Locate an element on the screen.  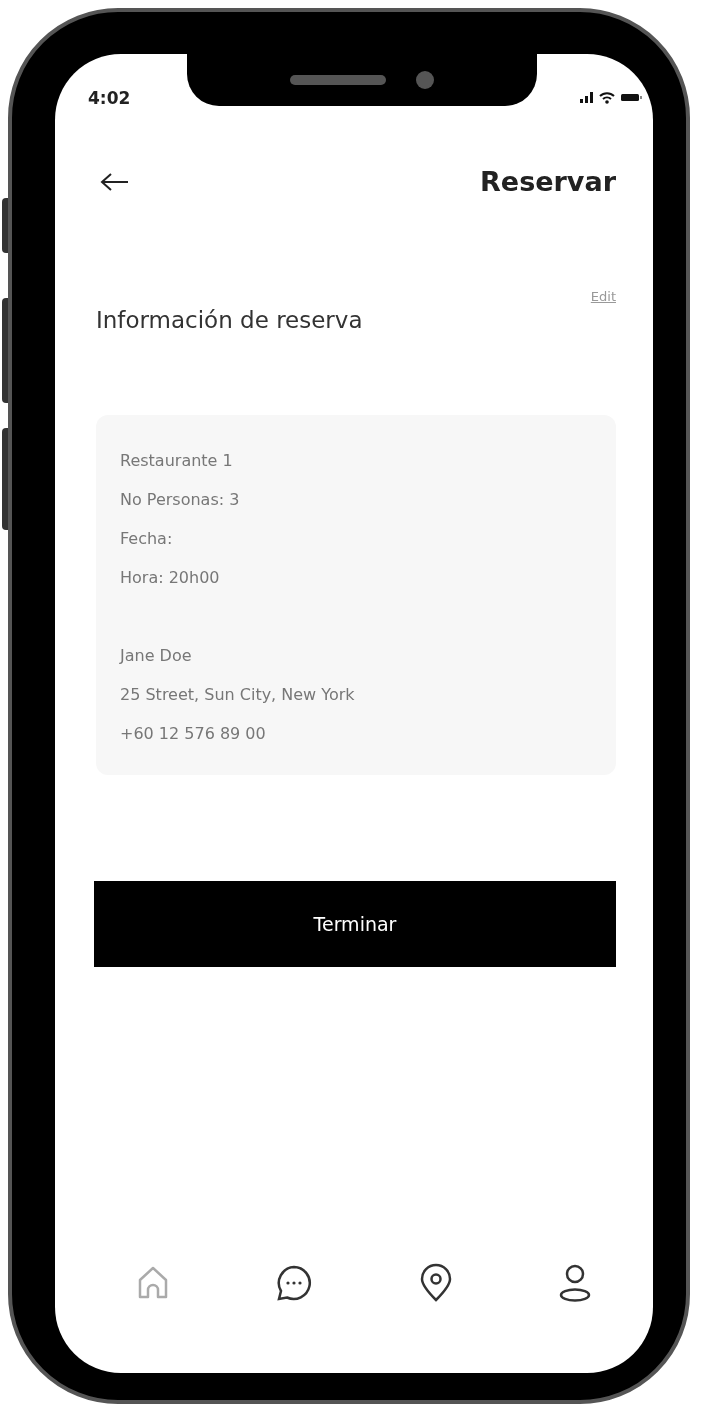
info-text: +60 12 576 89 00 is located at coordinates (193, 734).